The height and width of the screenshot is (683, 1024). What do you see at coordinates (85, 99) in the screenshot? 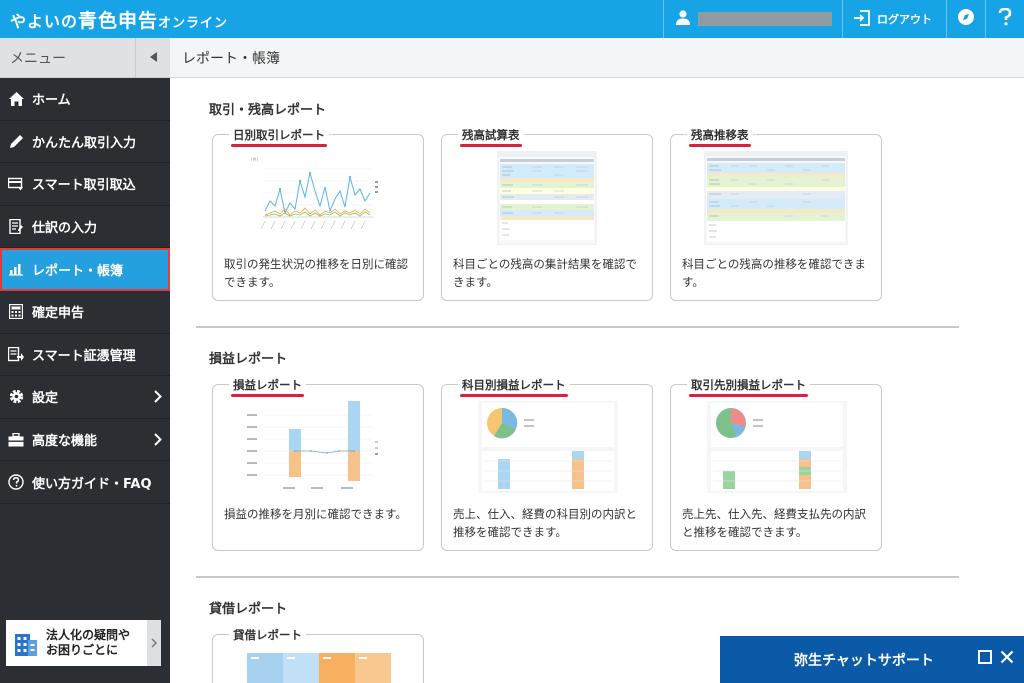
I see `sidebar-item-home: ホーム` at bounding box center [85, 99].